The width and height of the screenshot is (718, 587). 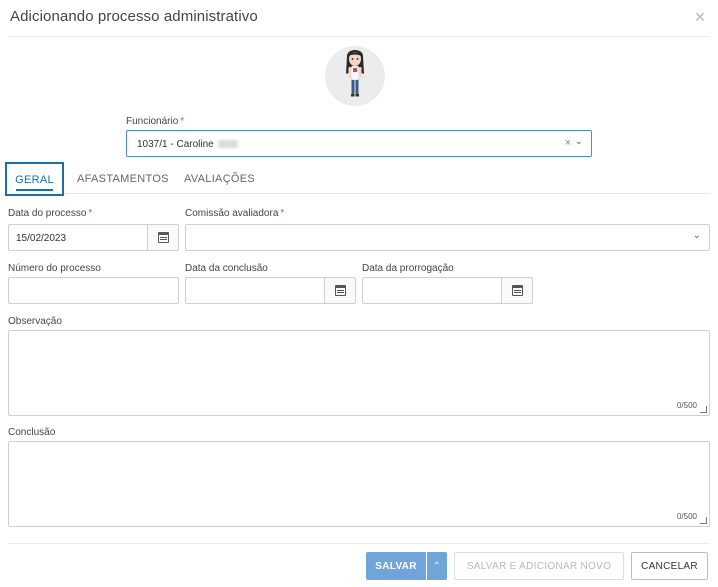 I want to click on data-prorrogacao-calendar-button, so click(x=517, y=290).